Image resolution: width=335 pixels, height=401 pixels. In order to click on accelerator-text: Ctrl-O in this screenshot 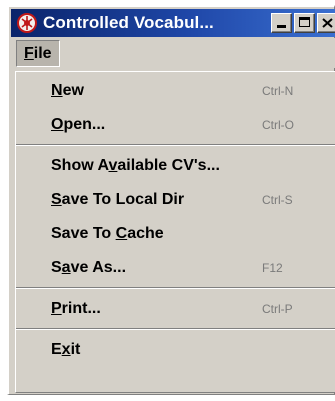, I will do `click(278, 125)`.